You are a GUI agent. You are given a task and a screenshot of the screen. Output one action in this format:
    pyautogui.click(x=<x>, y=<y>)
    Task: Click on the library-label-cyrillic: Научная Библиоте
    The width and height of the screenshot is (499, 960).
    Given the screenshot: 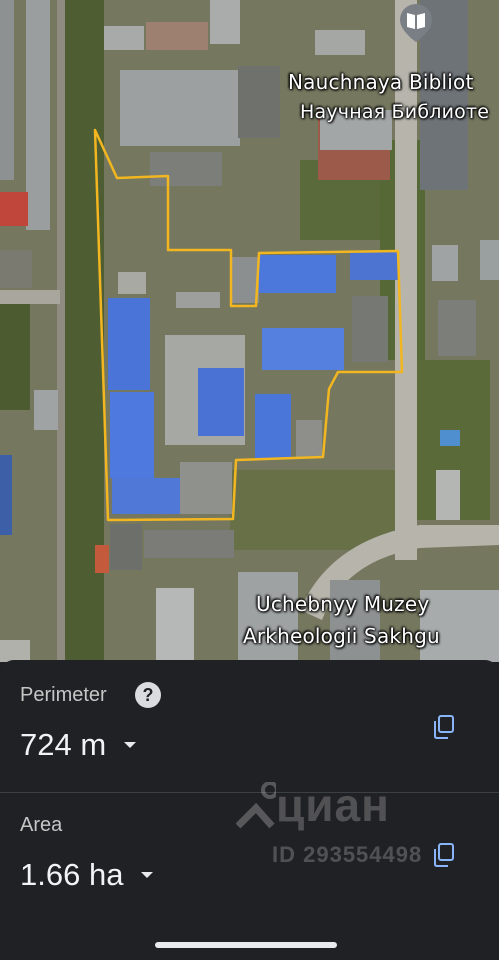 What is the action you would take?
    pyautogui.click(x=394, y=112)
    